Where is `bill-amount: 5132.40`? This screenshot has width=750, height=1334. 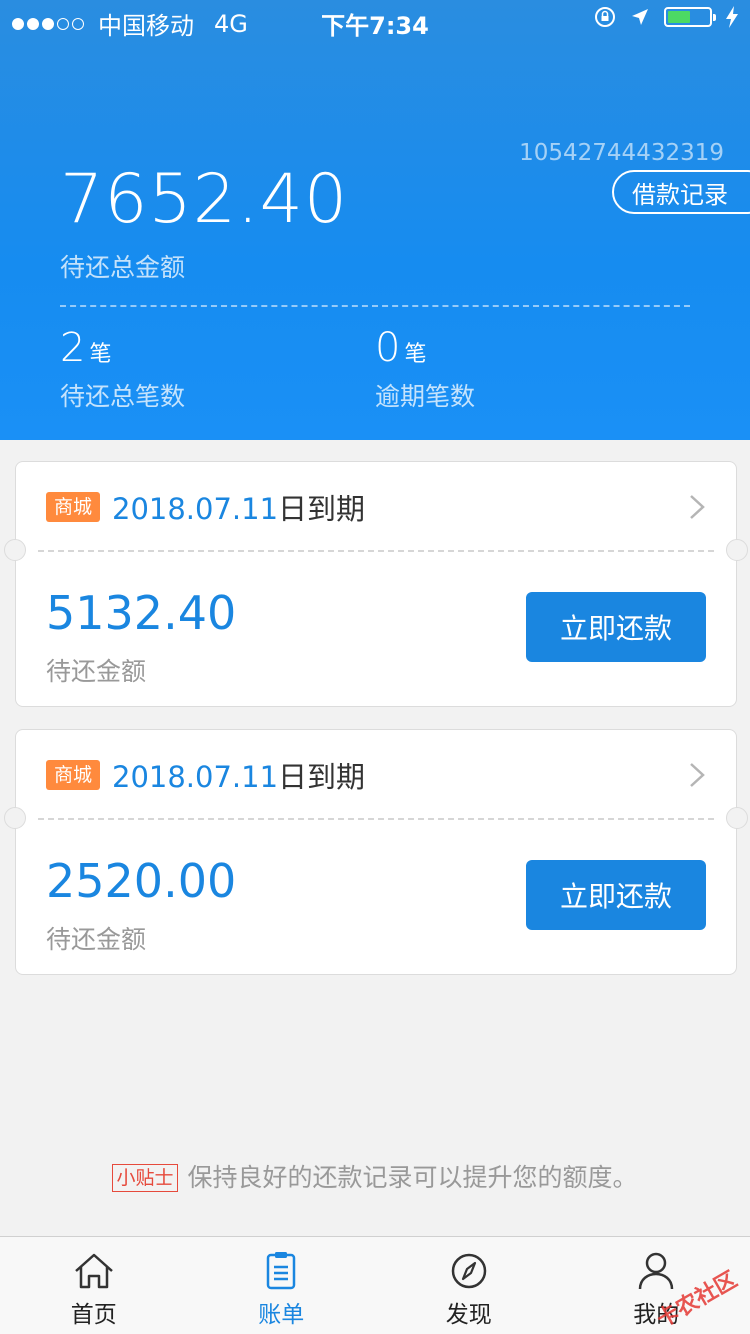
bill-amount: 5132.40 is located at coordinates (141, 613).